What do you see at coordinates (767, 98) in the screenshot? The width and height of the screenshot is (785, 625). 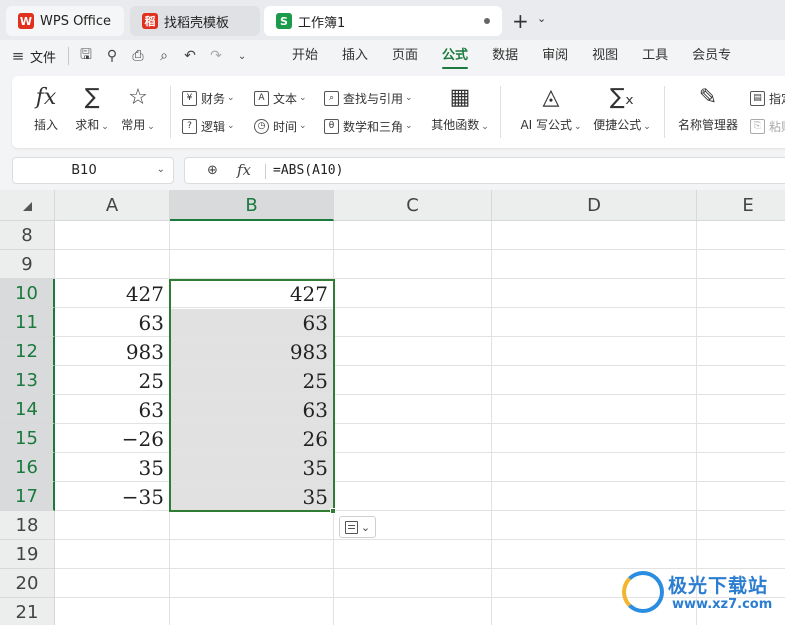 I see `specify-button: ▤指定` at bounding box center [767, 98].